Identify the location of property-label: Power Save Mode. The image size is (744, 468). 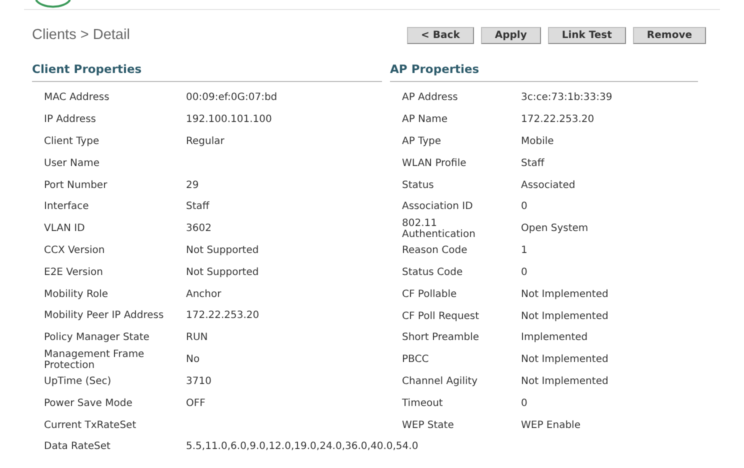
(89, 403).